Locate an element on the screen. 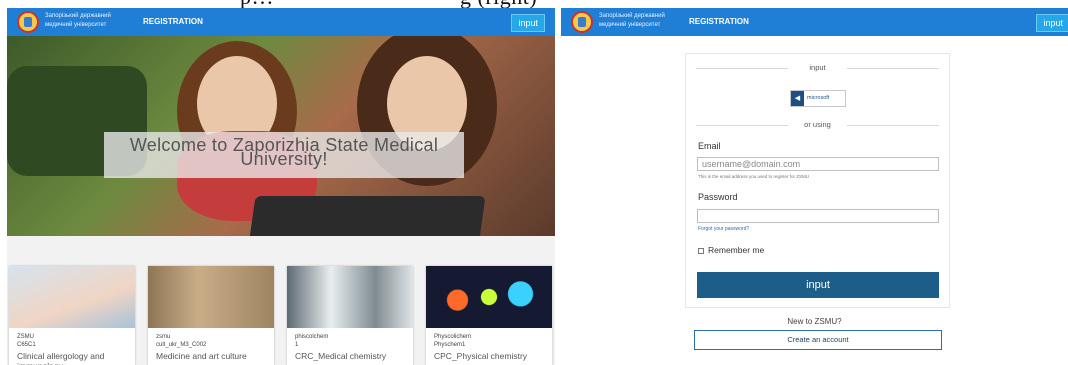 This screenshot has width=1068, height=365. new-user-prompt: New to ZSMU? is located at coordinates (814, 321).